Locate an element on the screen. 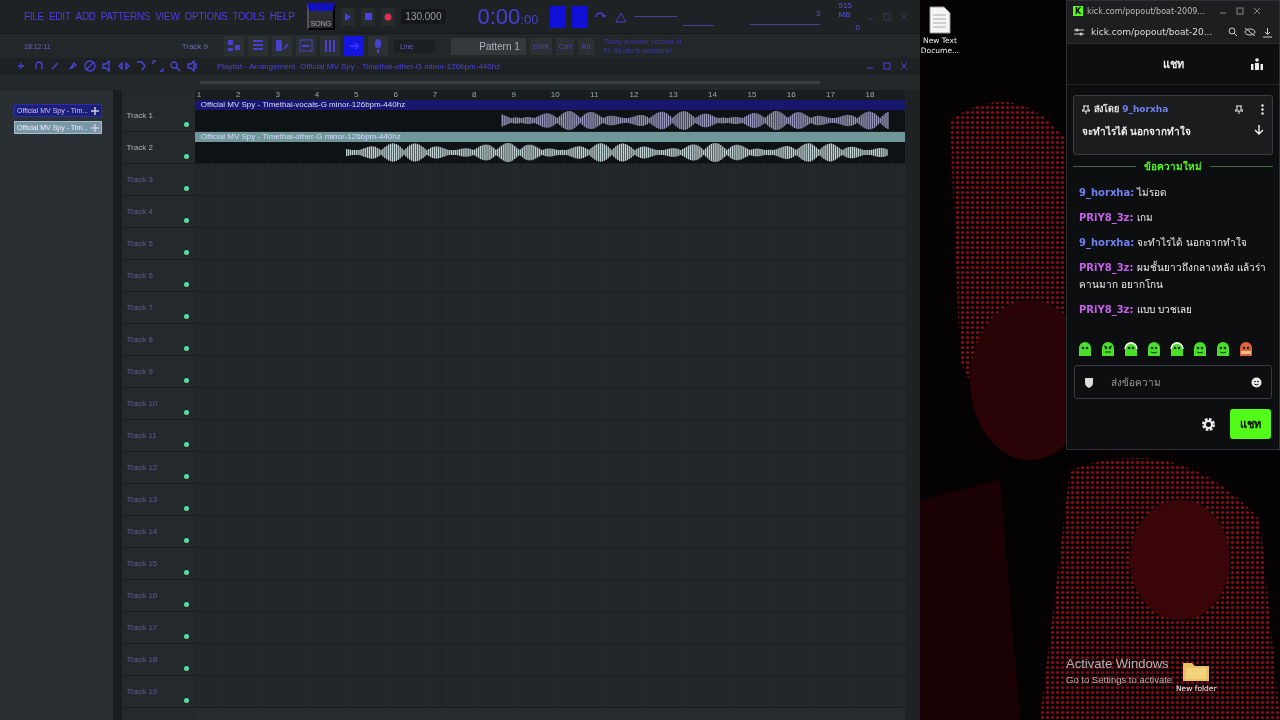 The height and width of the screenshot is (720, 1280). send-button: แชท is located at coordinates (1250, 424).